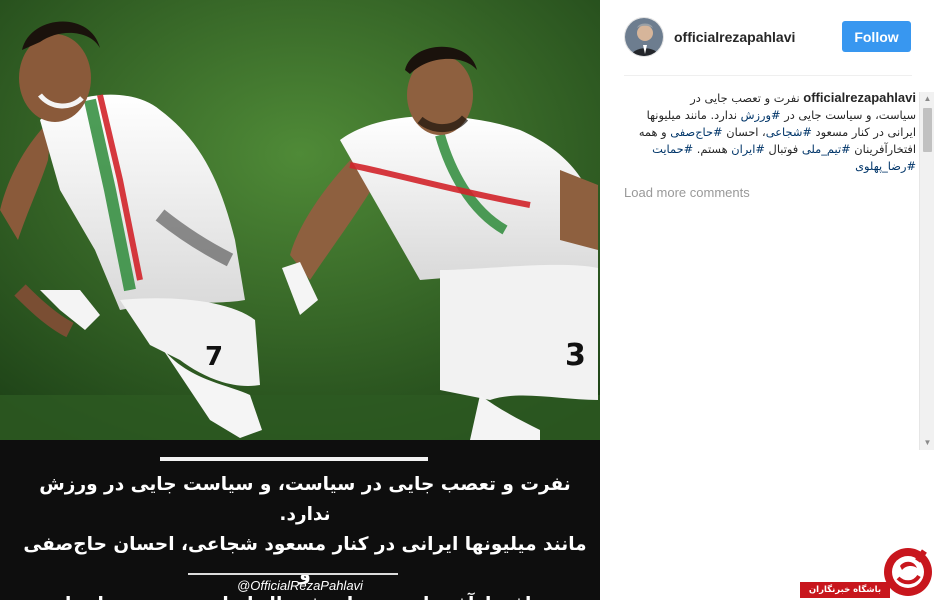 The height and width of the screenshot is (600, 935). What do you see at coordinates (214, 357) in the screenshot?
I see `left-jersey-number: 7` at bounding box center [214, 357].